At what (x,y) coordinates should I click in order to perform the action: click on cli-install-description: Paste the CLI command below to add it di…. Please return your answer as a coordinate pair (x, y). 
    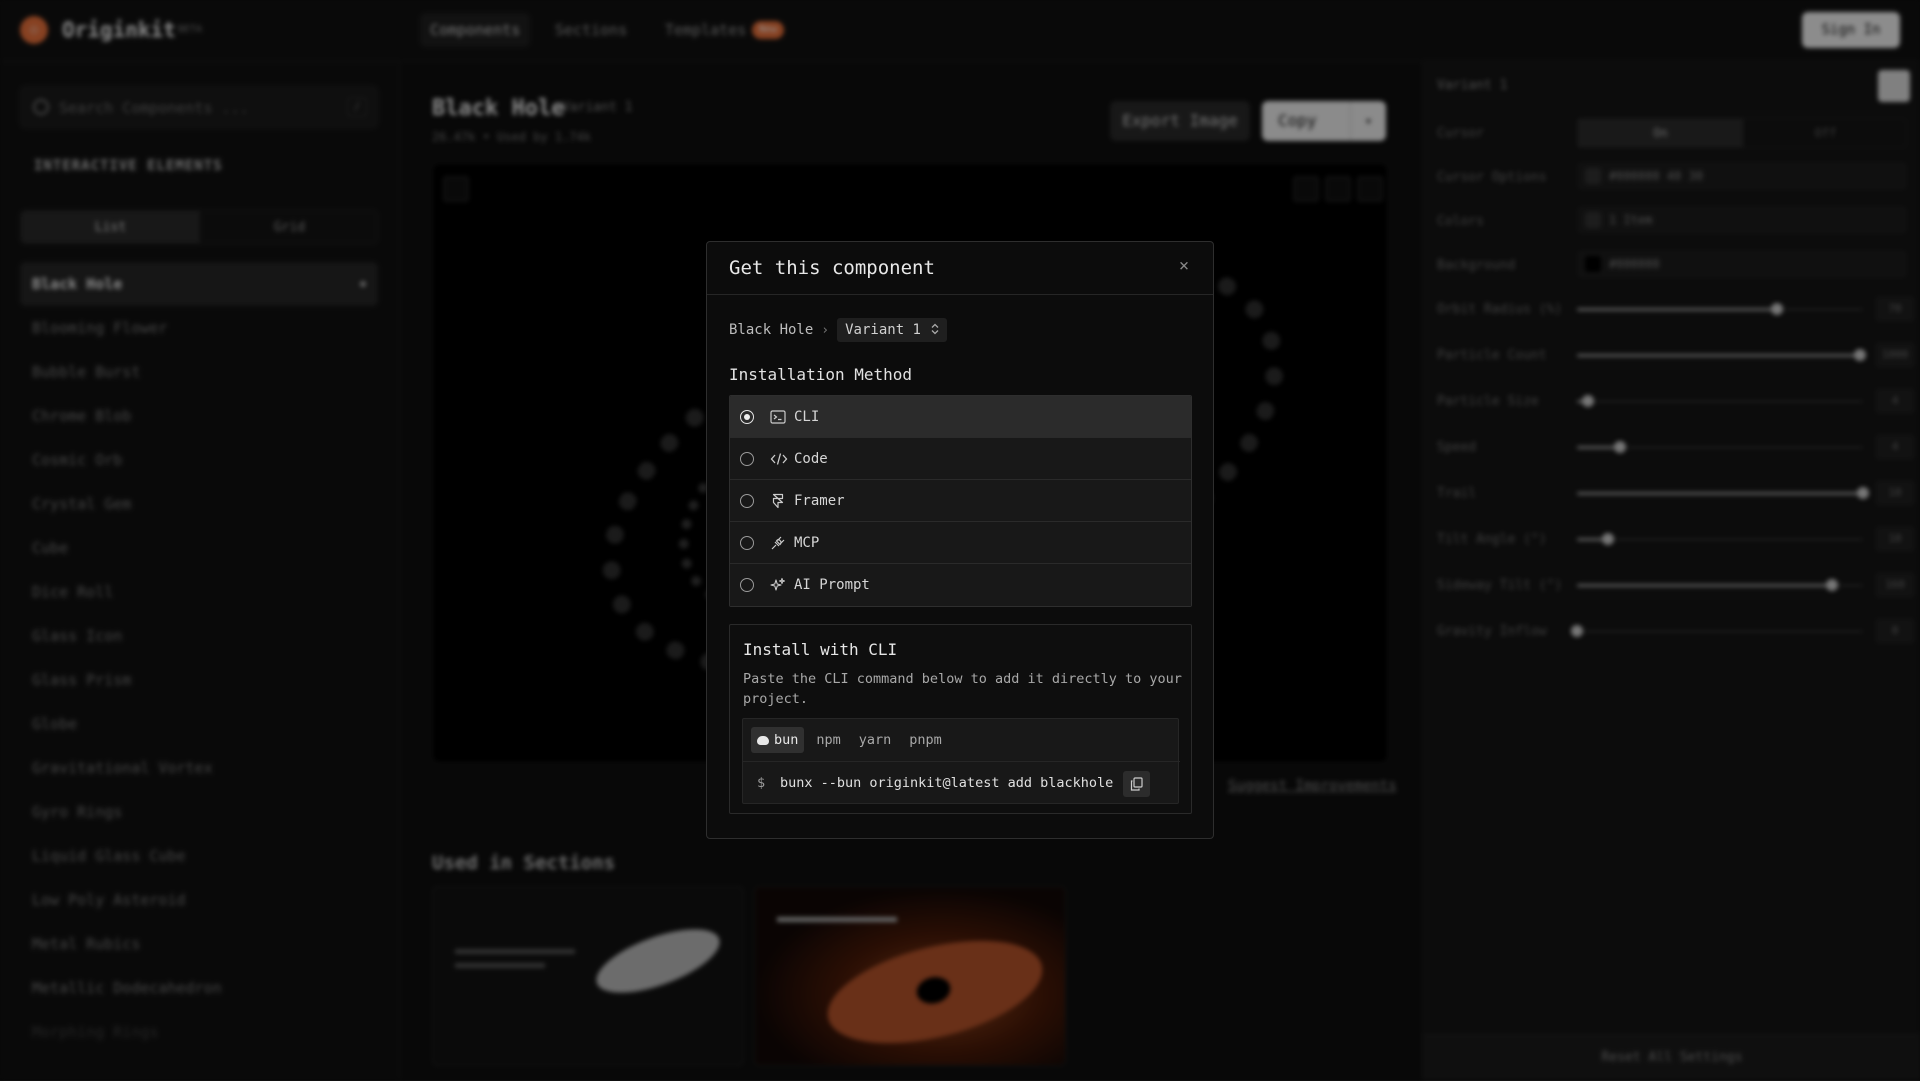
    Looking at the image, I should click on (962, 689).